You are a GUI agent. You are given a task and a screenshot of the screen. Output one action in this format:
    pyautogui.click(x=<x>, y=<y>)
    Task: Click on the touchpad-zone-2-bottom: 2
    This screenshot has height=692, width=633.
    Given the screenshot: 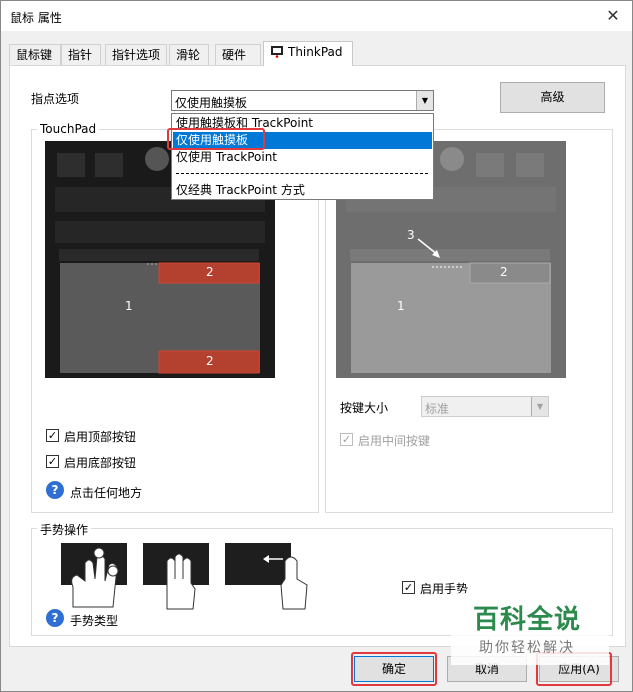 What is the action you would take?
    pyautogui.click(x=210, y=361)
    